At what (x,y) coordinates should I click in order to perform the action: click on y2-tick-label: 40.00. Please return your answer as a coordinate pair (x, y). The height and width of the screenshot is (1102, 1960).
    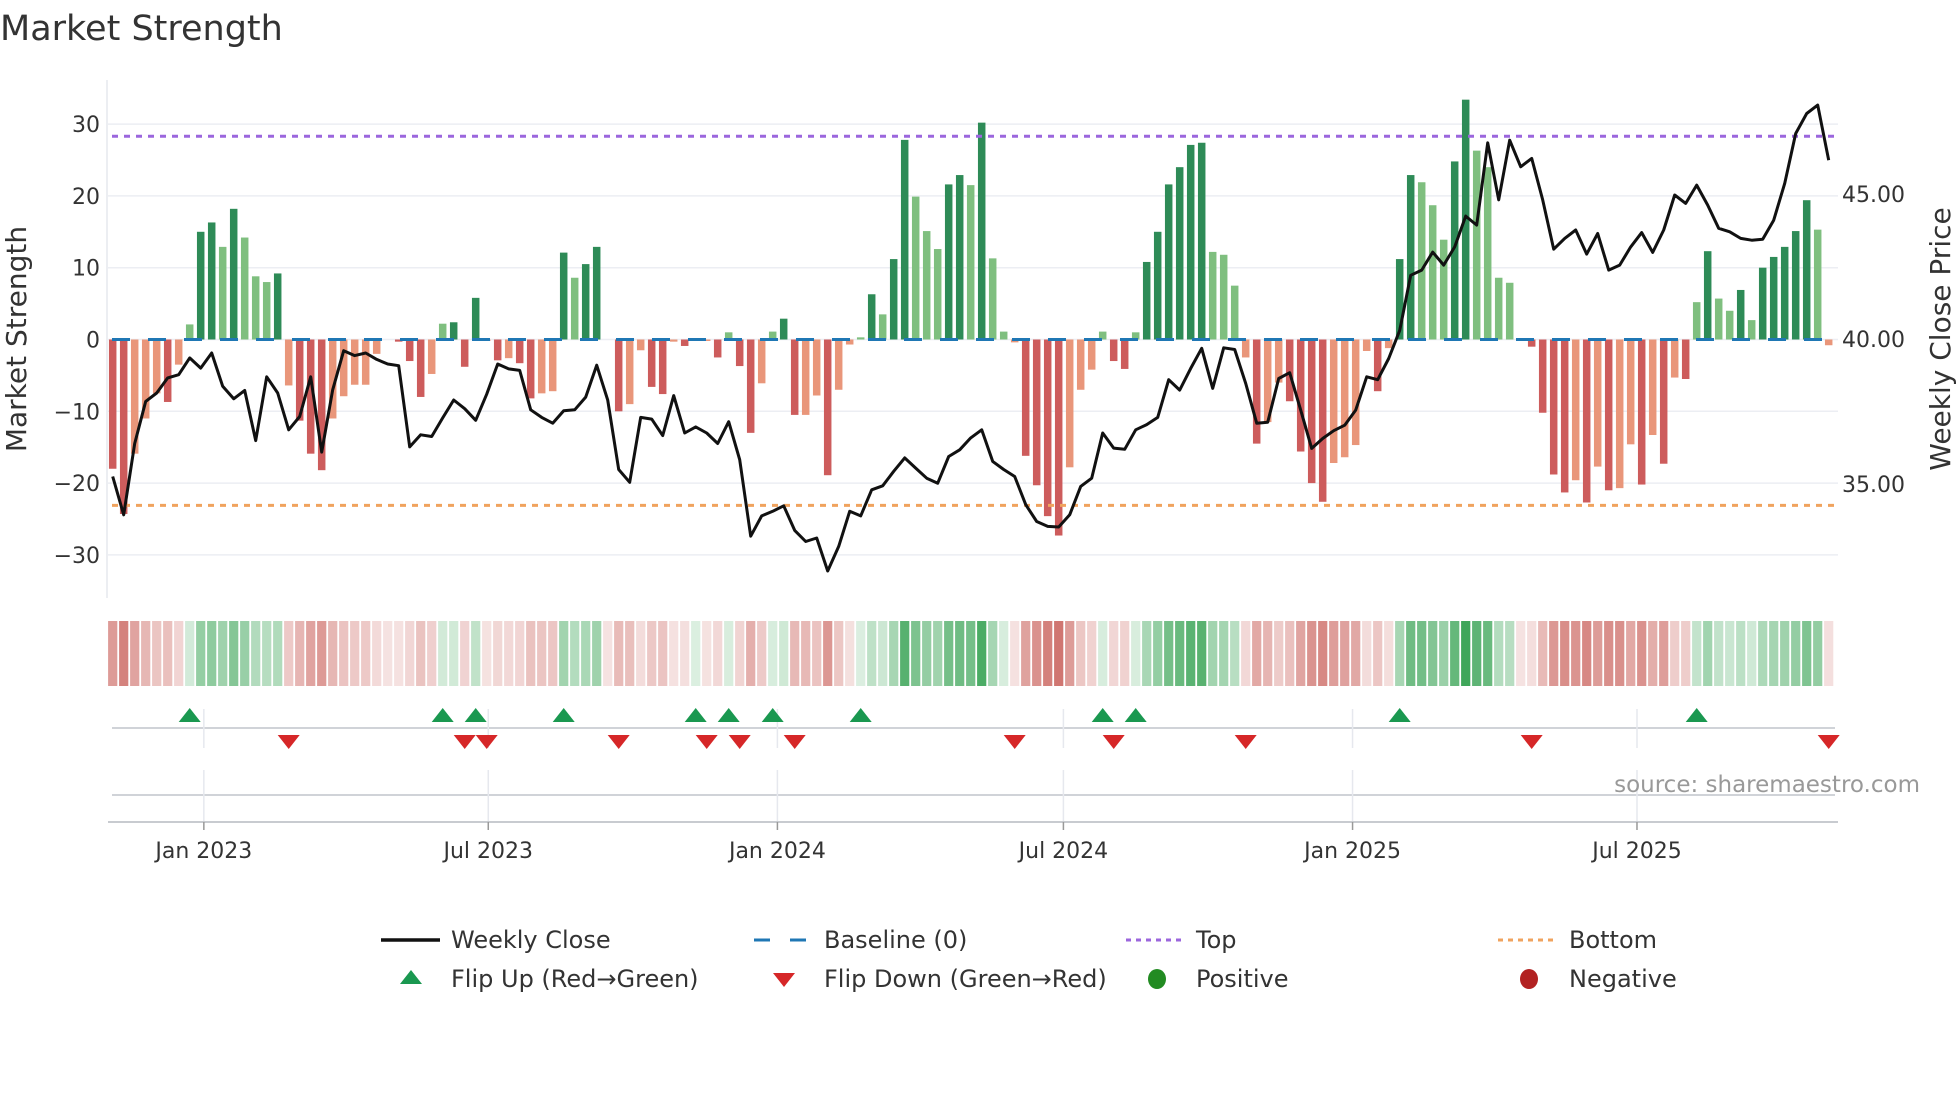
    Looking at the image, I should click on (1873, 340).